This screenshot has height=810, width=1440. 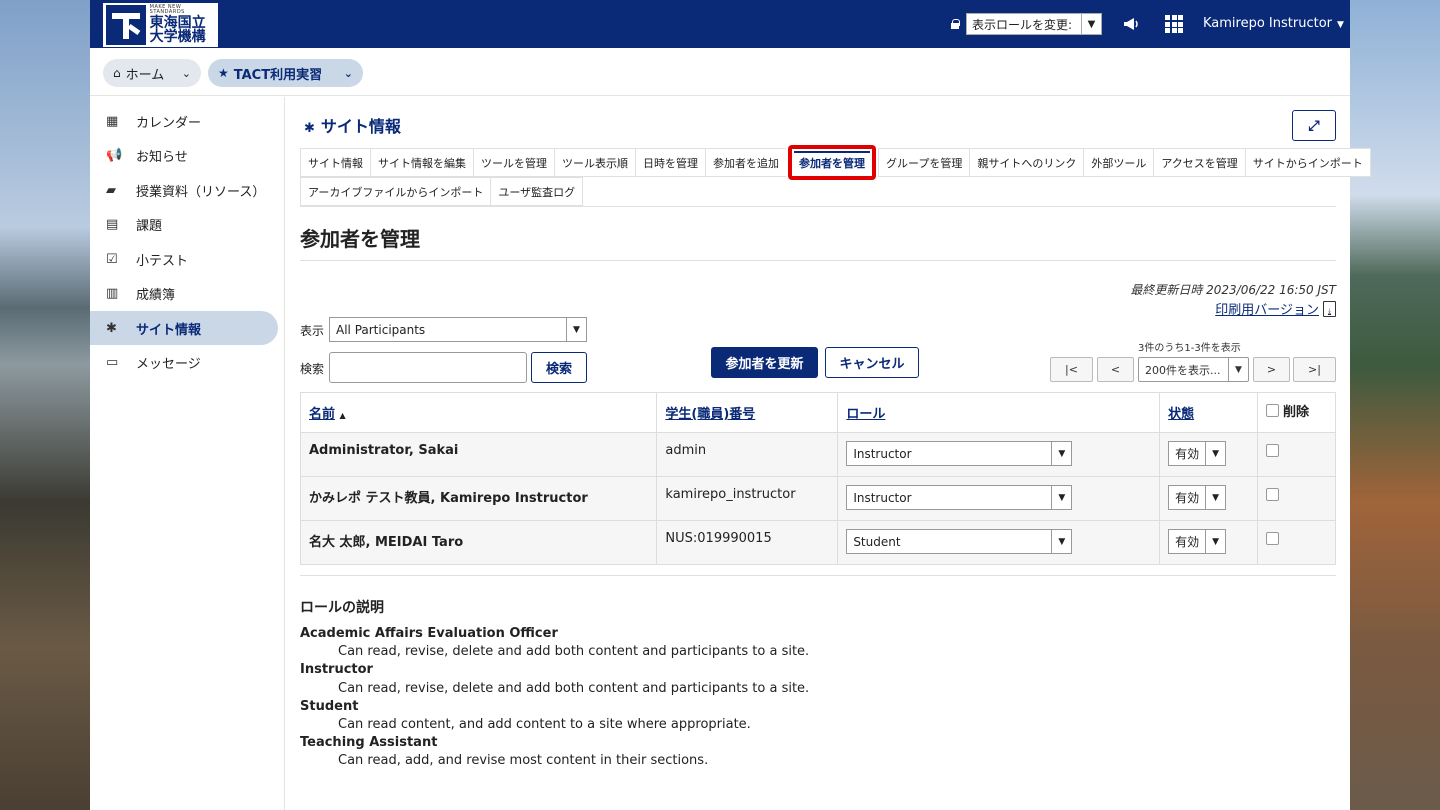 What do you see at coordinates (342, 608) in the screenshot?
I see `role-descriptions-title: ロールの説明` at bounding box center [342, 608].